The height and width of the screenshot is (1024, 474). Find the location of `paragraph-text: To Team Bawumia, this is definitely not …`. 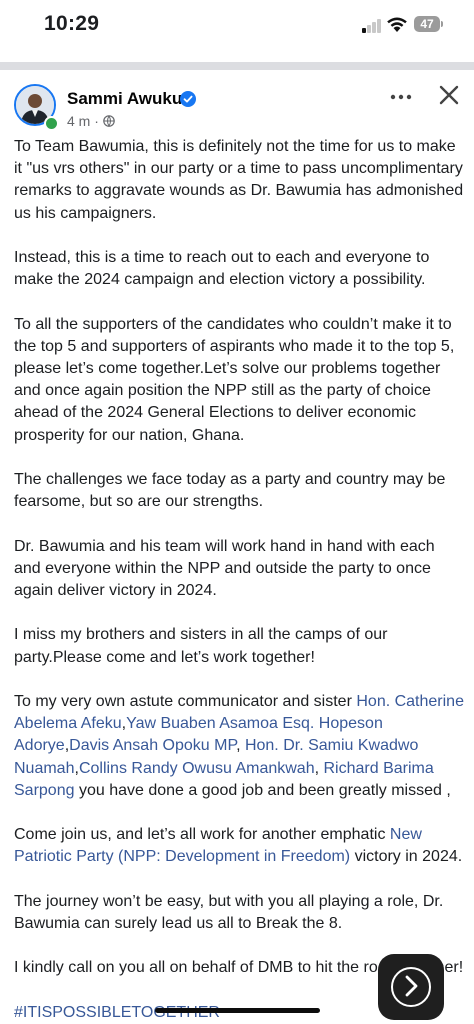

paragraph-text: To Team Bawumia, this is definitely not … is located at coordinates (239, 180).